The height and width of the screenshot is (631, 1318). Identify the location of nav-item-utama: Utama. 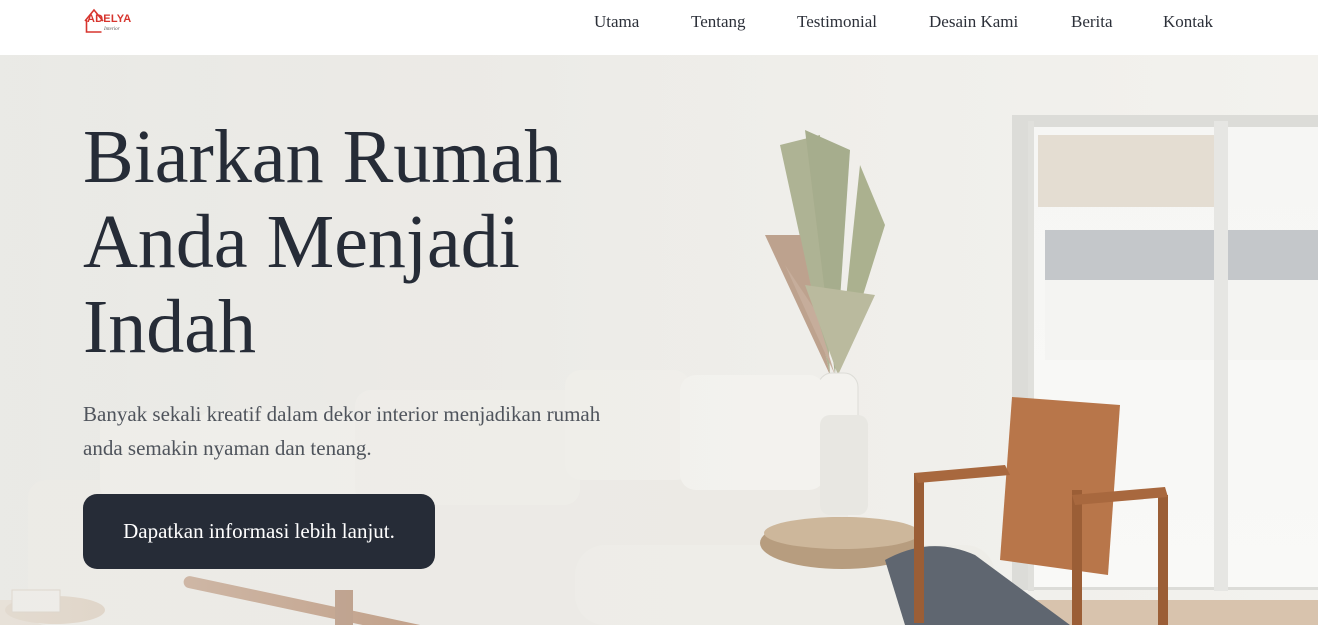
(616, 22).